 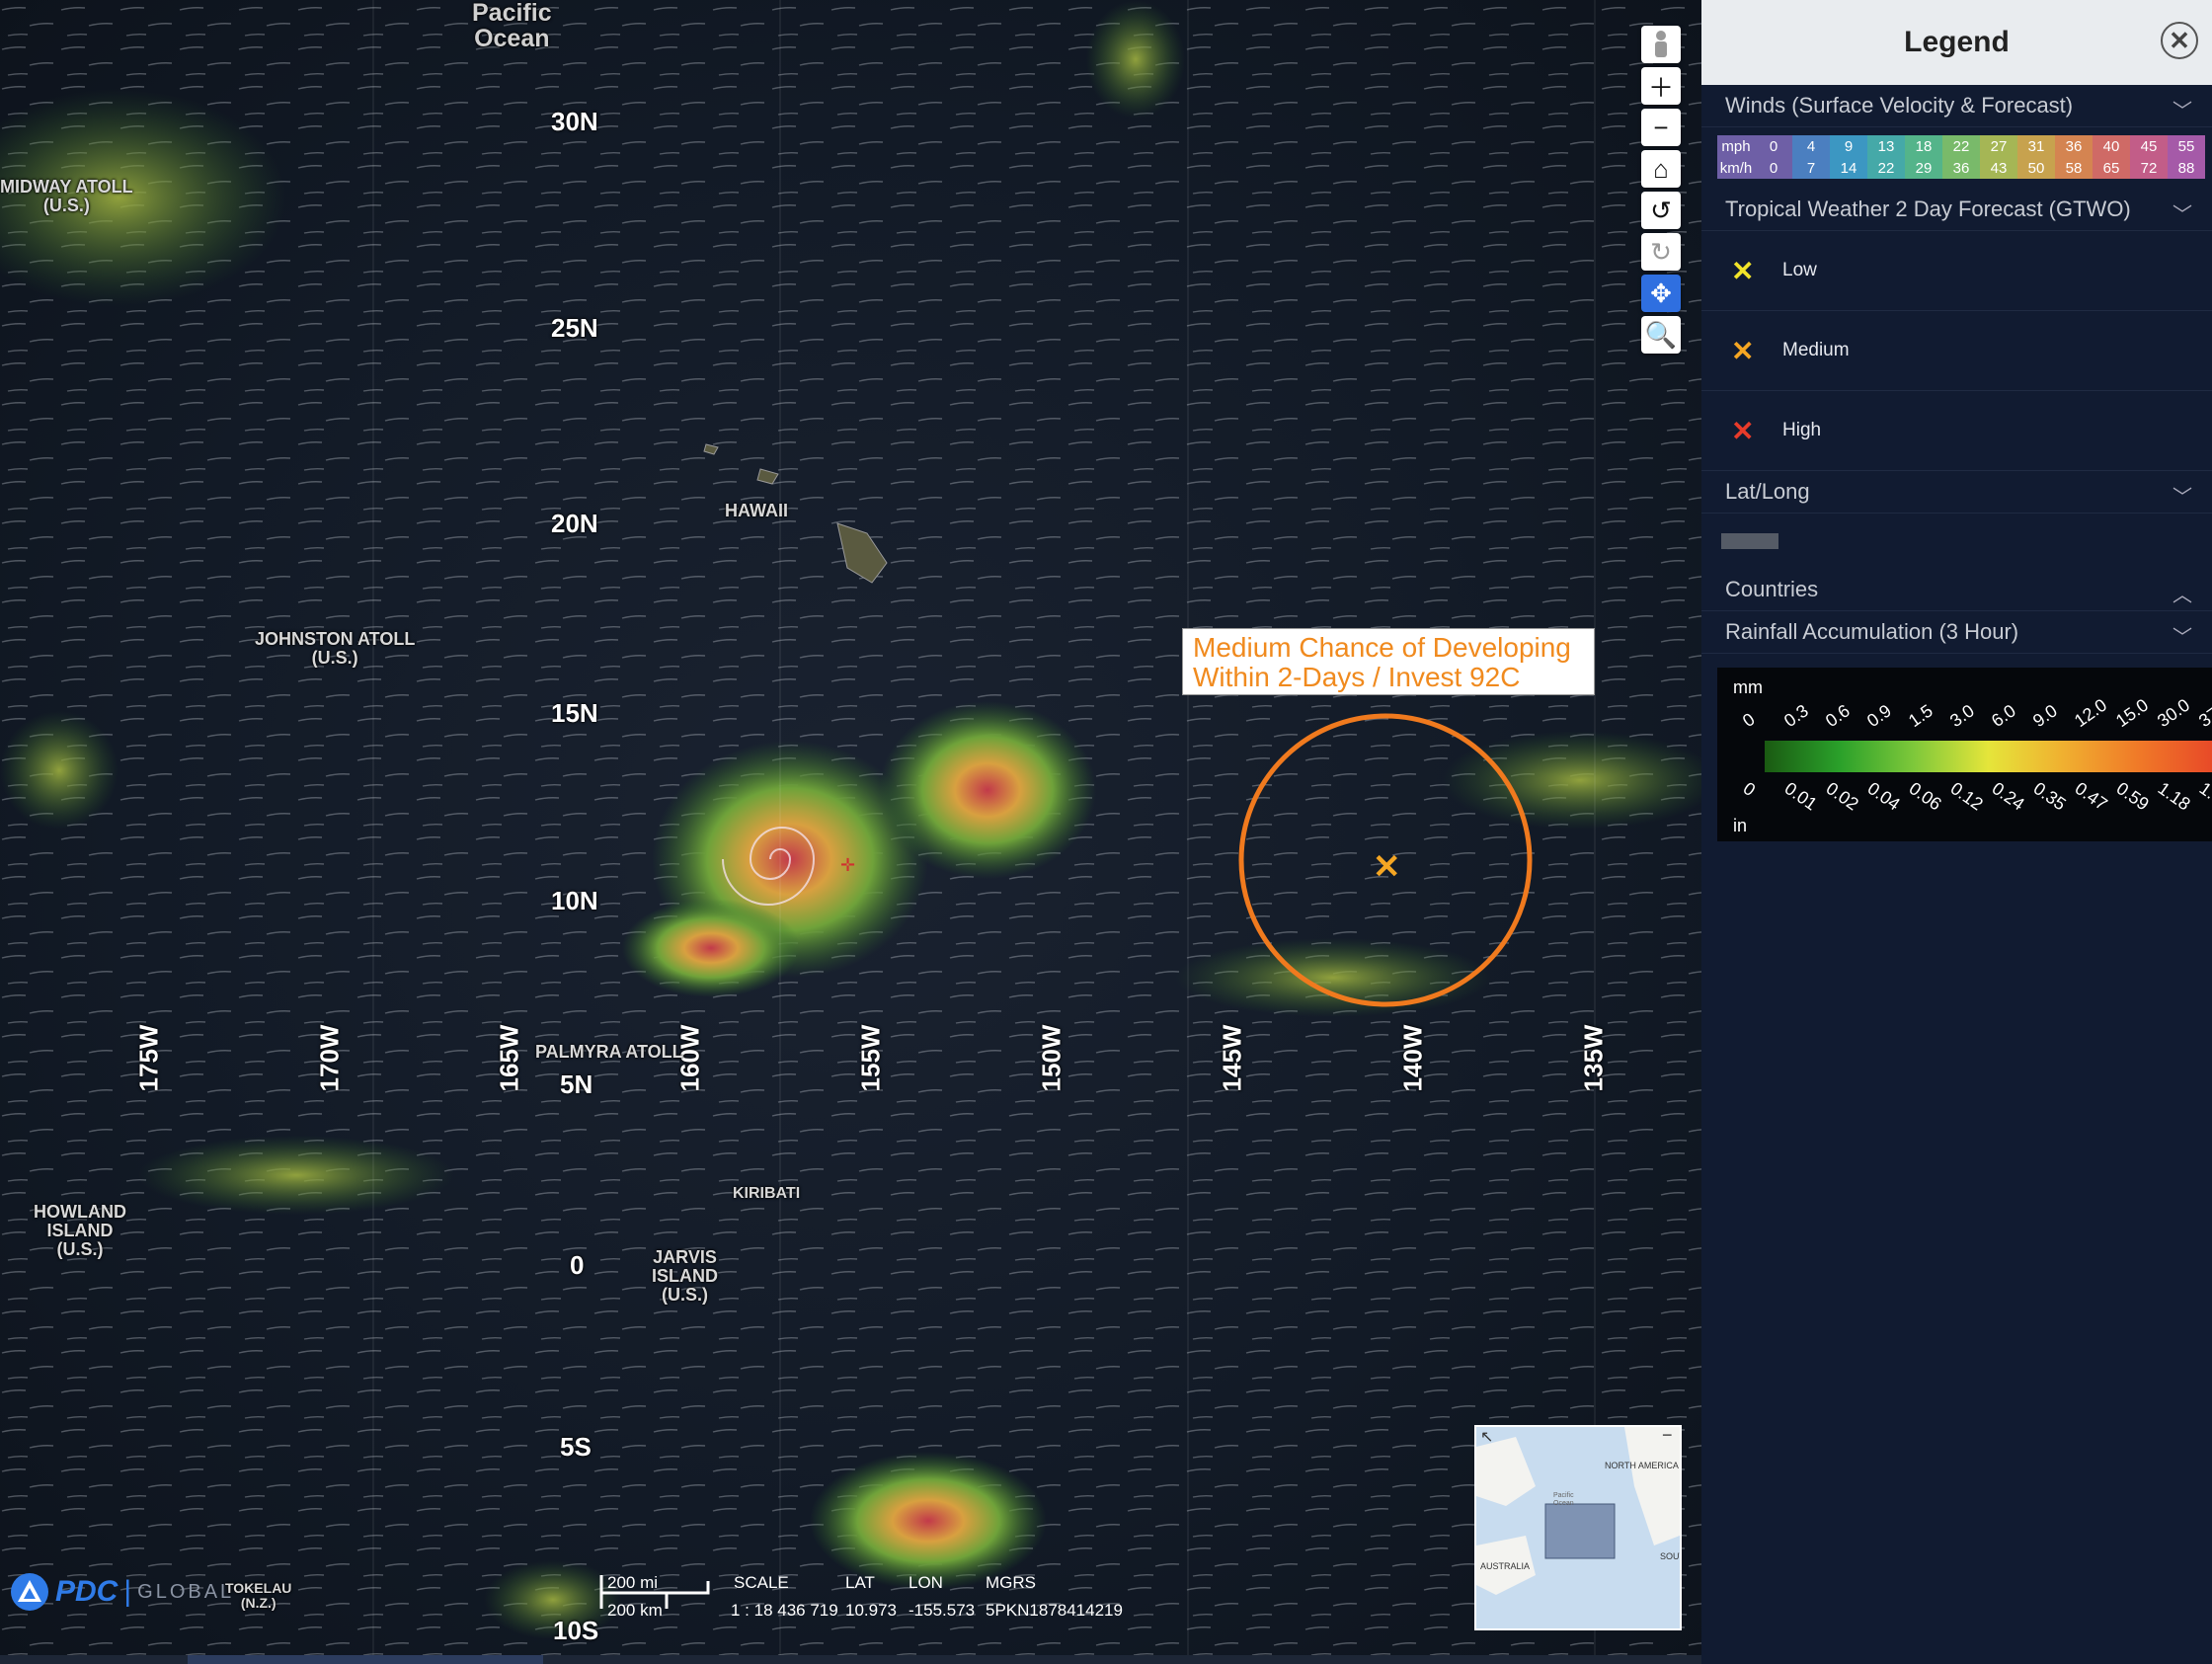 I want to click on place-palmyra: PALMYRA ATOLL, so click(x=609, y=1052).